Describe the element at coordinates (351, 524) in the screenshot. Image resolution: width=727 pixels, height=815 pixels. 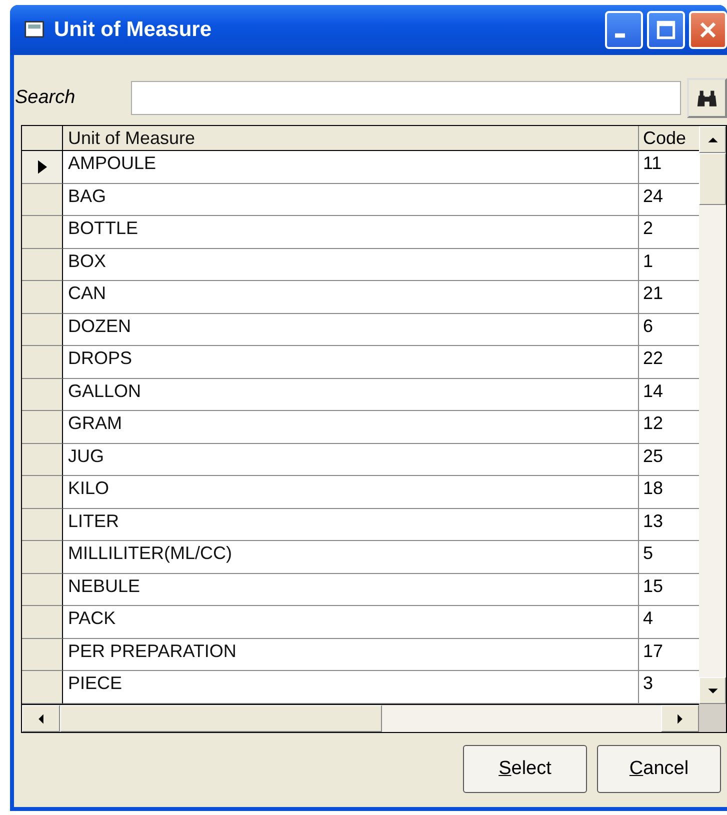
I see `table-cell: LITER` at that location.